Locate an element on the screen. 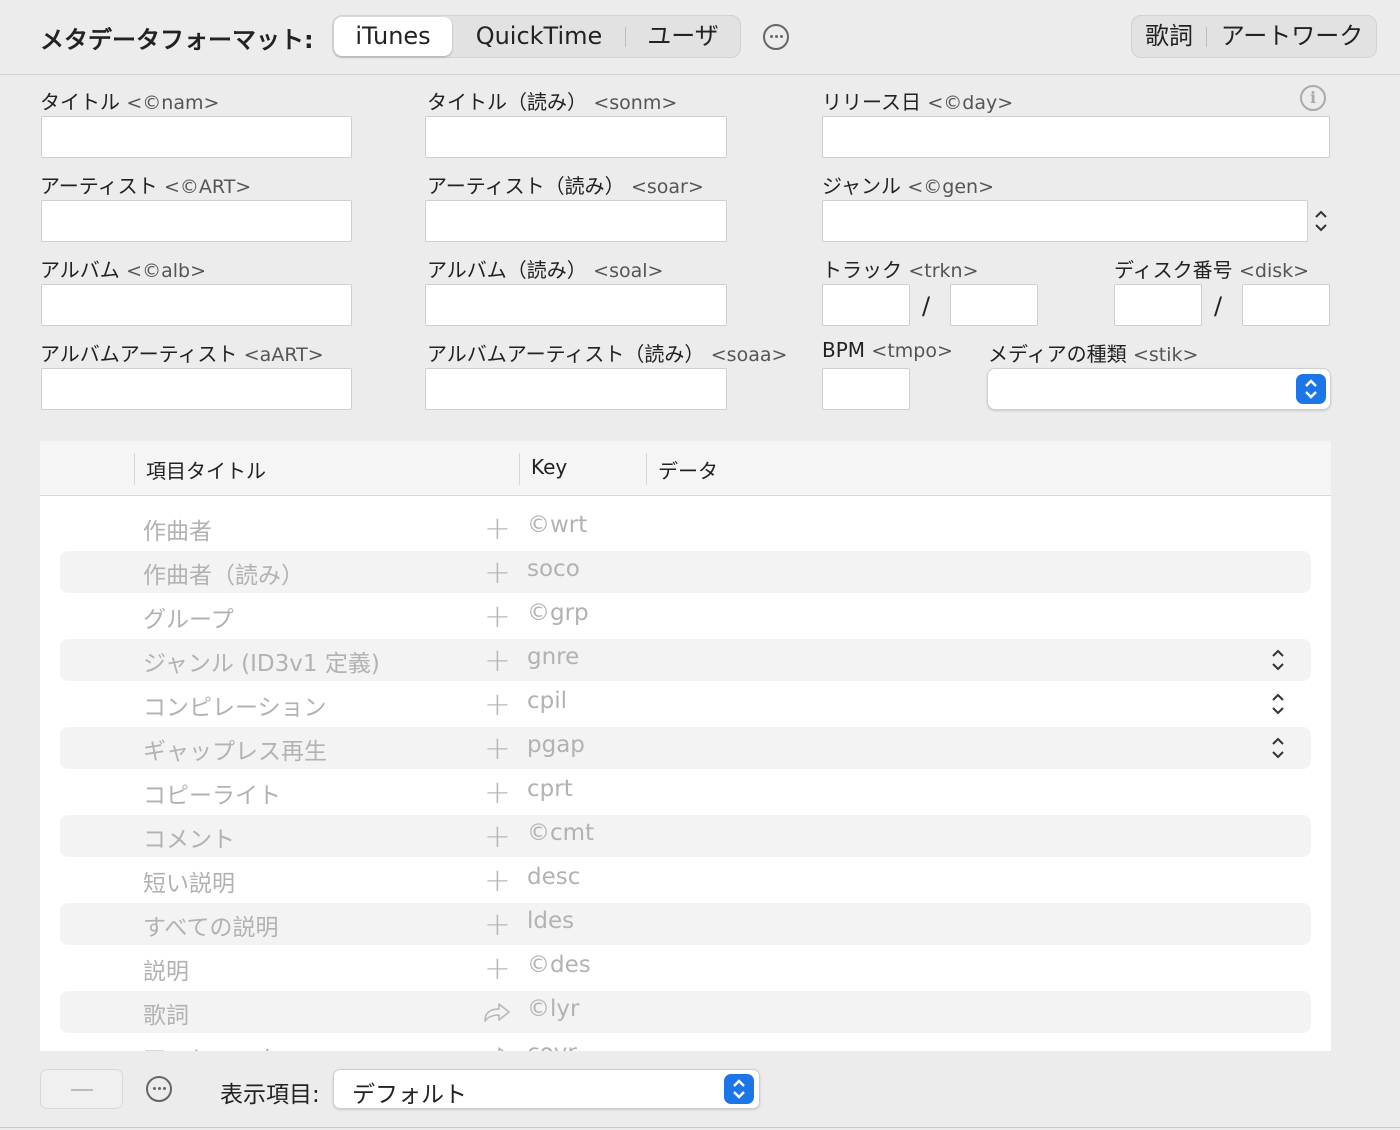 This screenshot has width=1400, height=1130. artist-sort-field is located at coordinates (576, 221).